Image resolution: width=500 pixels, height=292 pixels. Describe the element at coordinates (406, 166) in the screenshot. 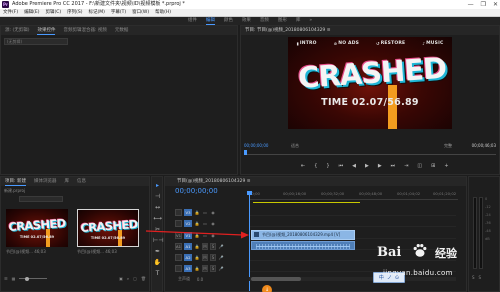

I see `mark-out-icon: ⇥` at that location.